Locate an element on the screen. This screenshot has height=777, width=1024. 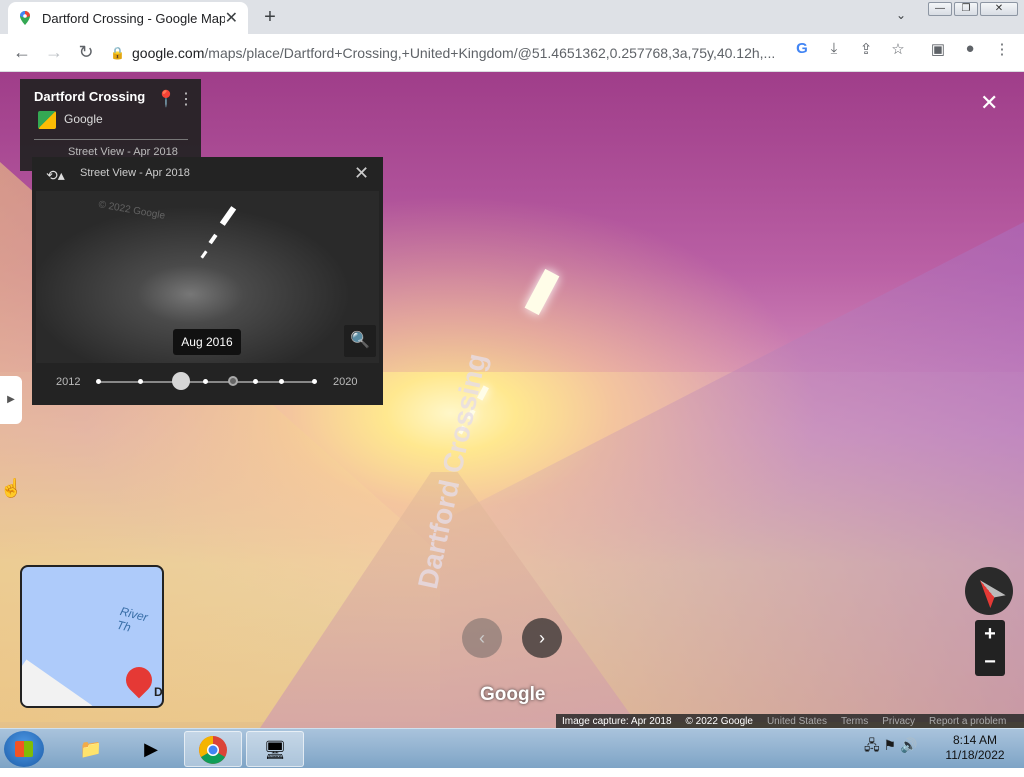
chrome-icon is located at coordinates (213, 749).